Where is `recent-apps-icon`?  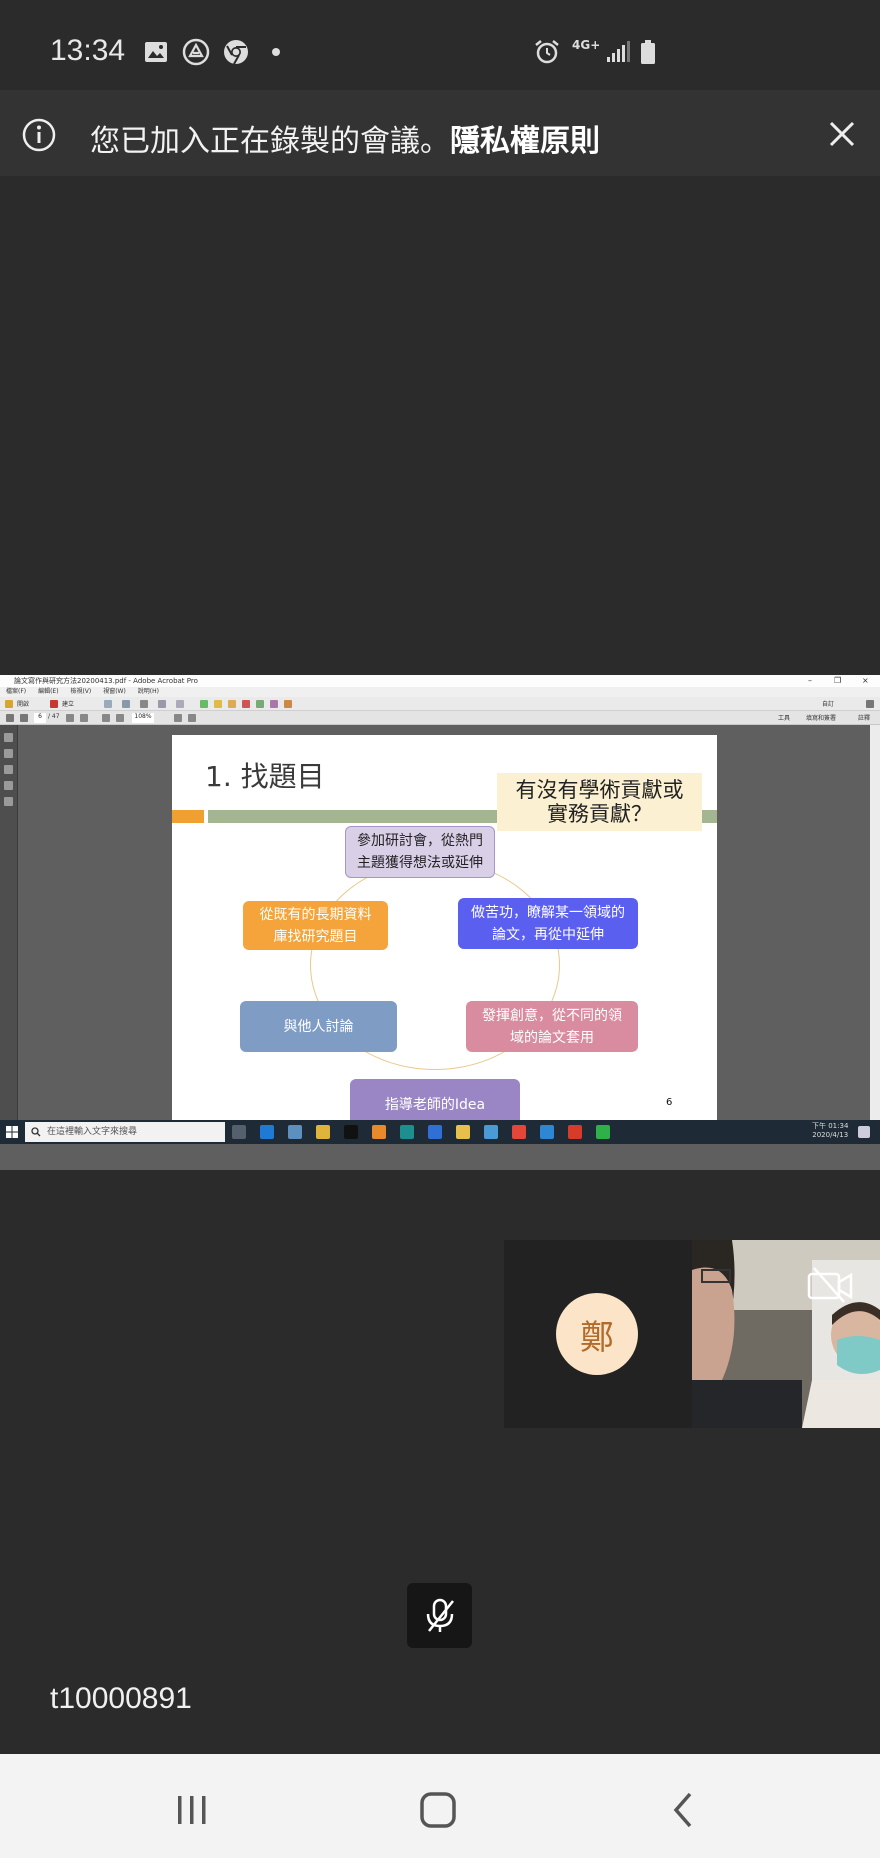
recent-apps-icon is located at coordinates (192, 1810).